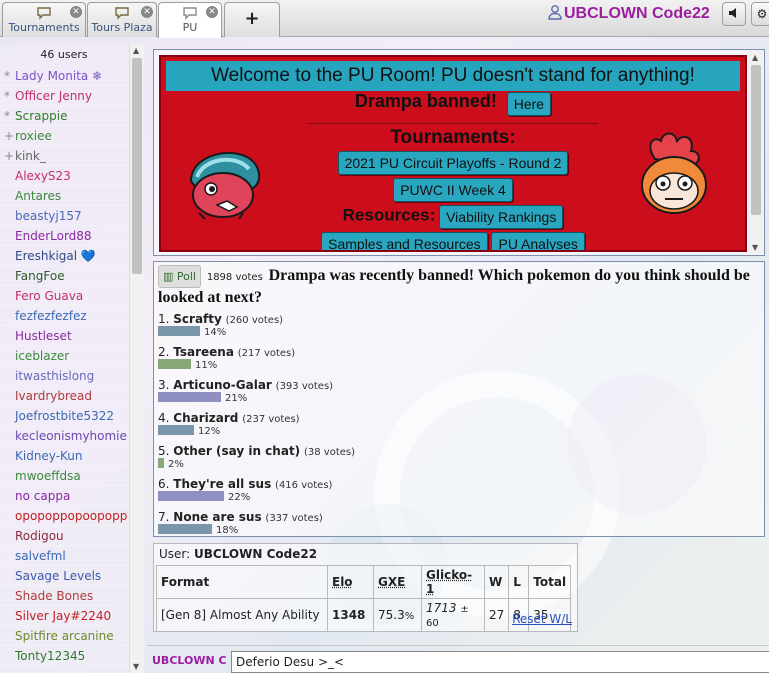 The height and width of the screenshot is (673, 769). Describe the element at coordinates (629, 14) in the screenshot. I see `user-menu: UBCLOWN Code22` at that location.